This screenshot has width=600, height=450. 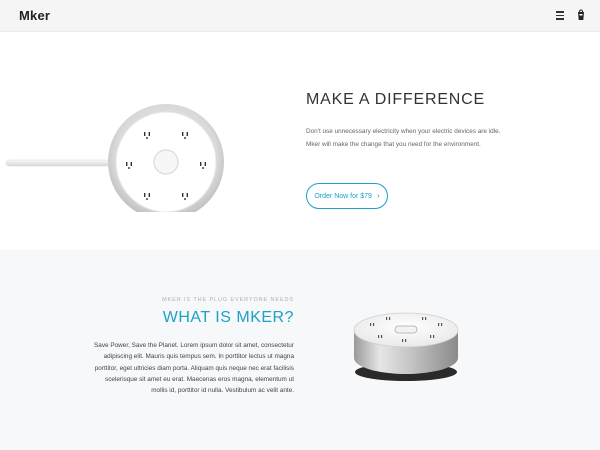 I want to click on hamburger-menu-icon, so click(x=560, y=15).